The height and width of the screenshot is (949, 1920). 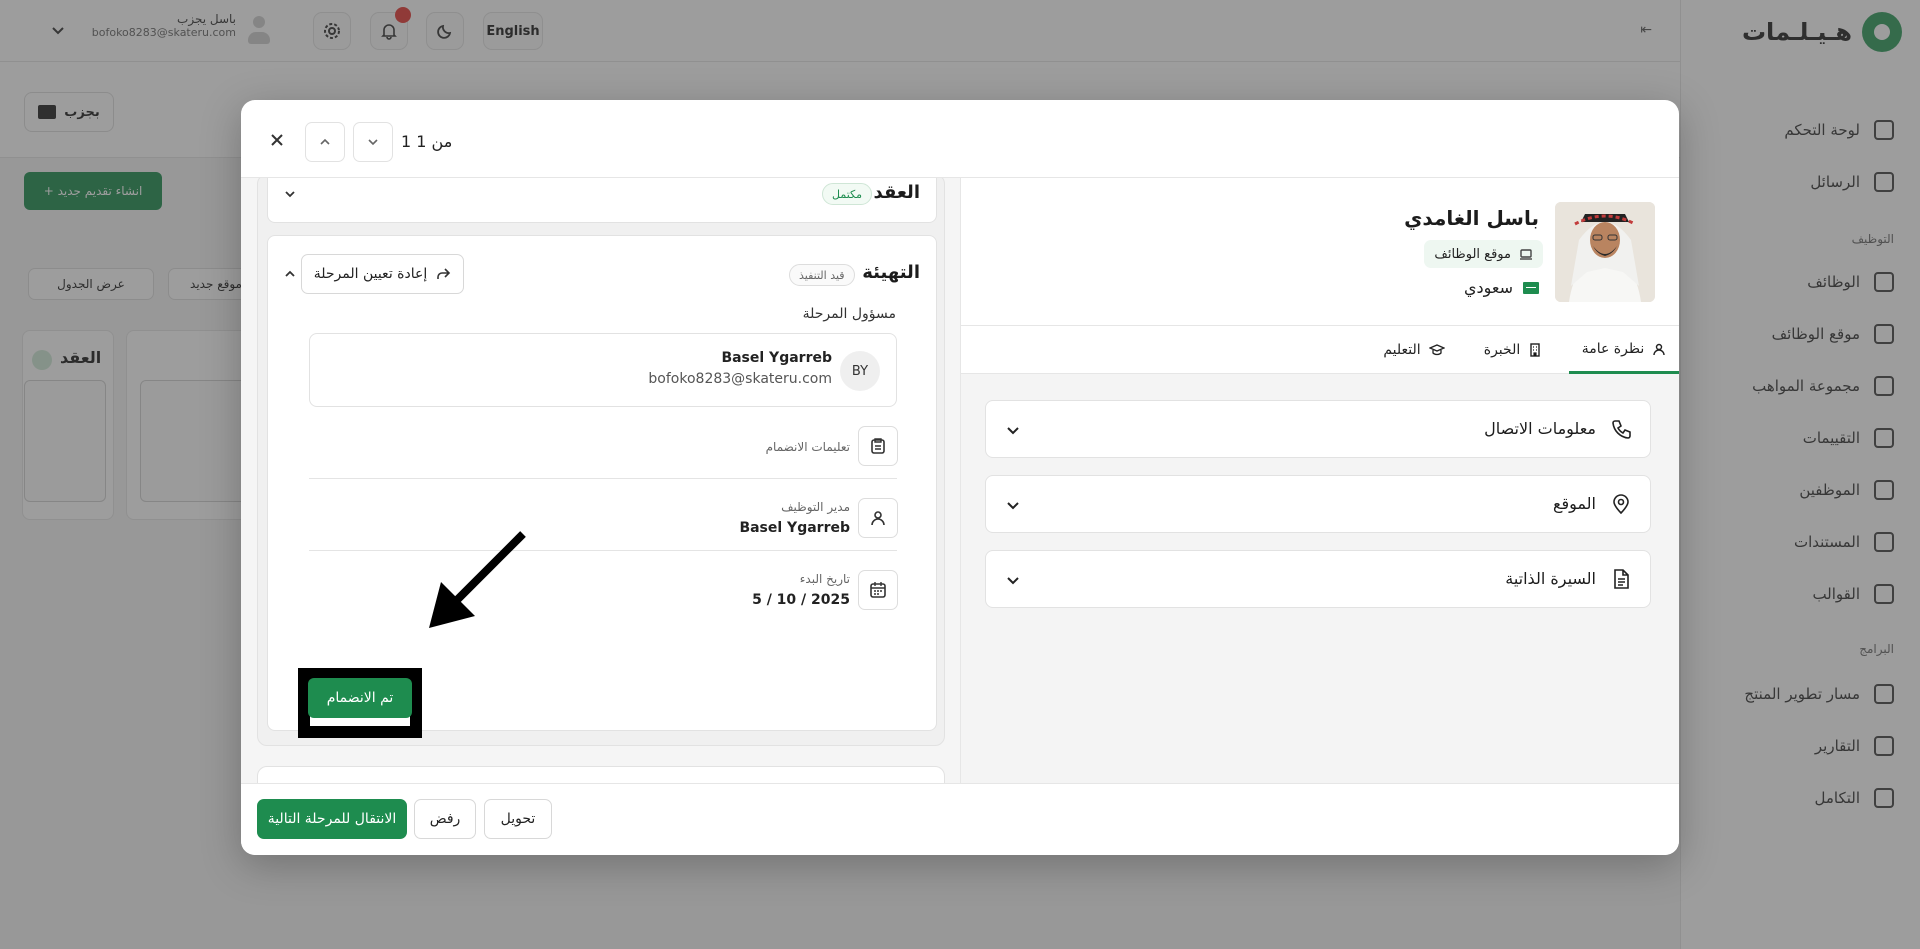 I want to click on tab-label: الخبرة, so click(x=1502, y=350).